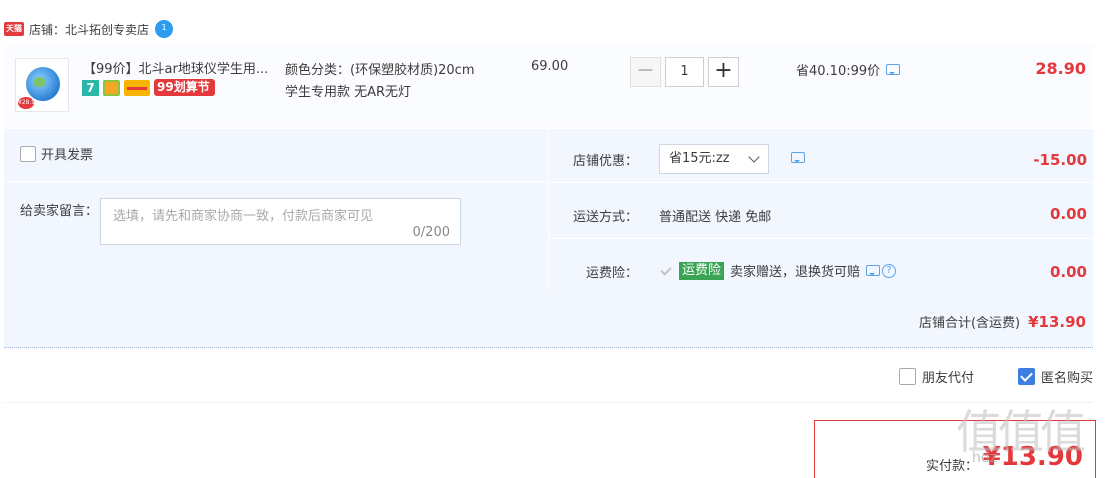 The image size is (1106, 478). Describe the element at coordinates (702, 270) in the screenshot. I see `insurance-badge: 运费险` at that location.